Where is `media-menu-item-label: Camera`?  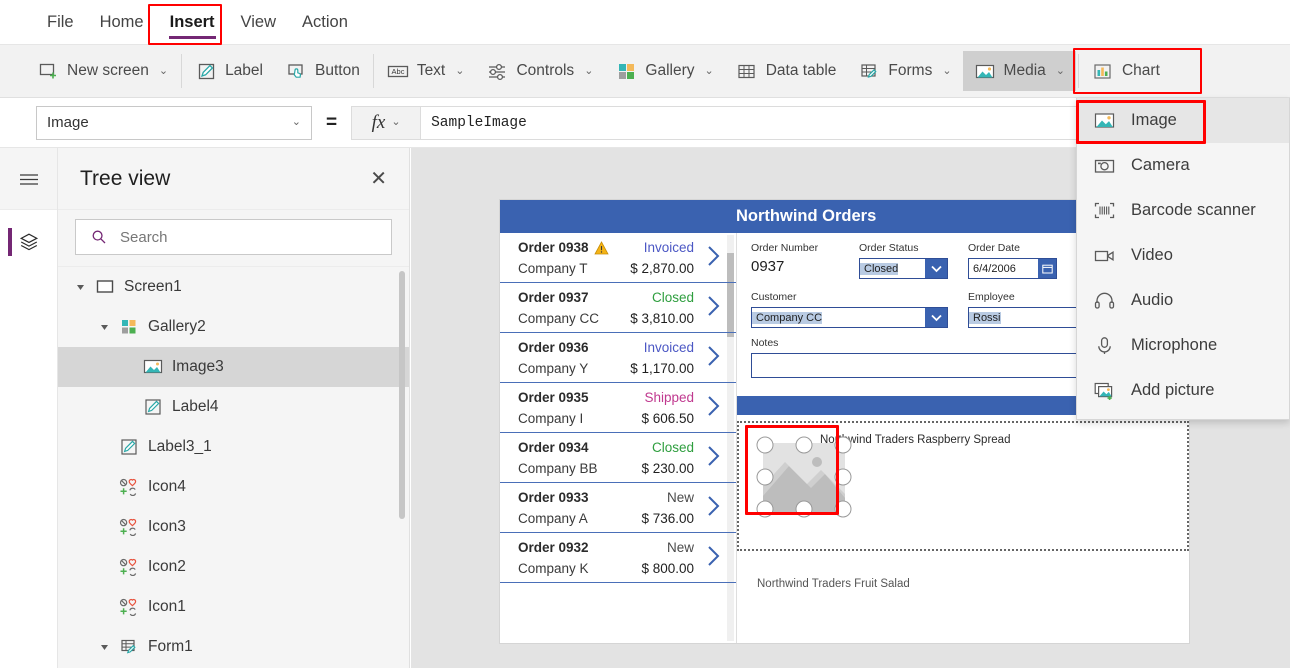 media-menu-item-label: Camera is located at coordinates (1160, 165).